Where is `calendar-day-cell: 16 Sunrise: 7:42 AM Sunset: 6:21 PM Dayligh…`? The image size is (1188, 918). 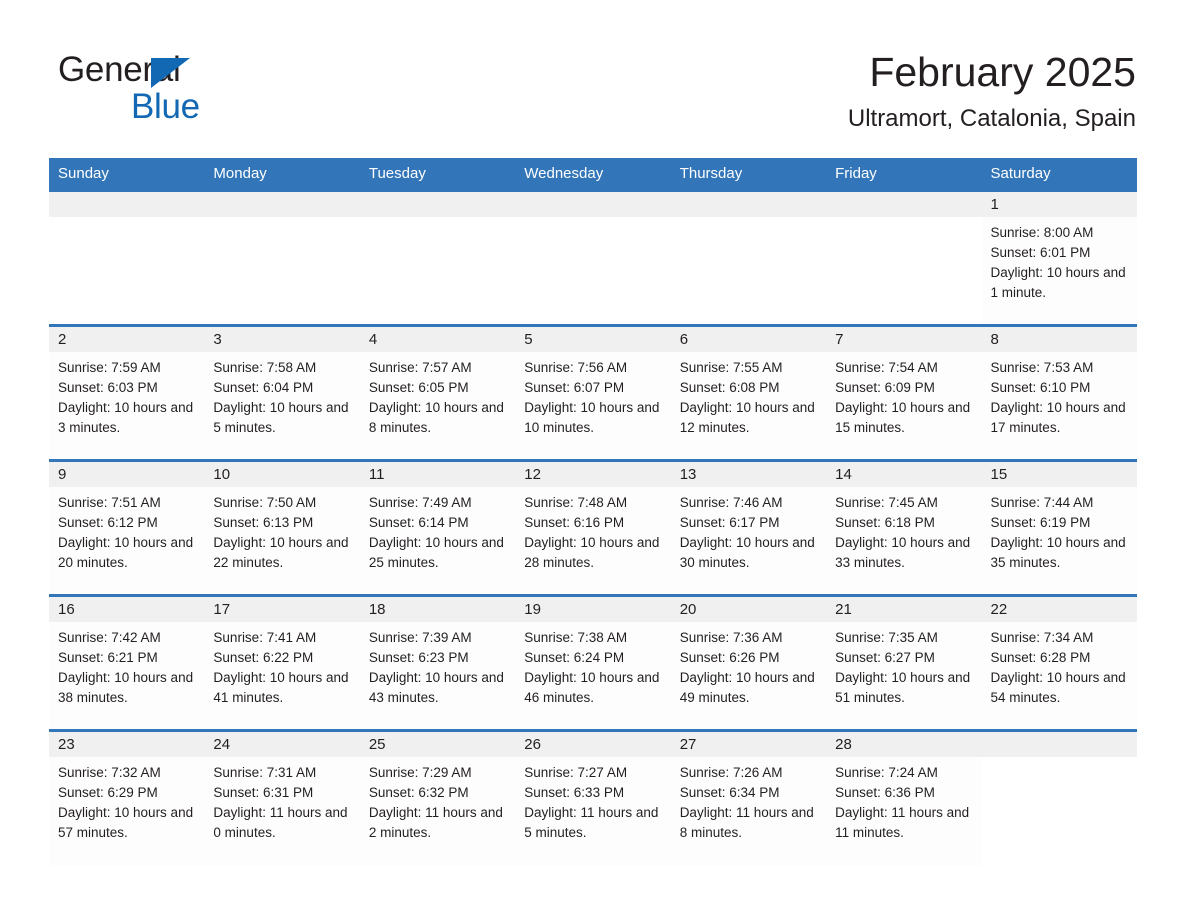
calendar-day-cell: 16 Sunrise: 7:42 AM Sunset: 6:21 PM Dayligh… is located at coordinates (127, 662).